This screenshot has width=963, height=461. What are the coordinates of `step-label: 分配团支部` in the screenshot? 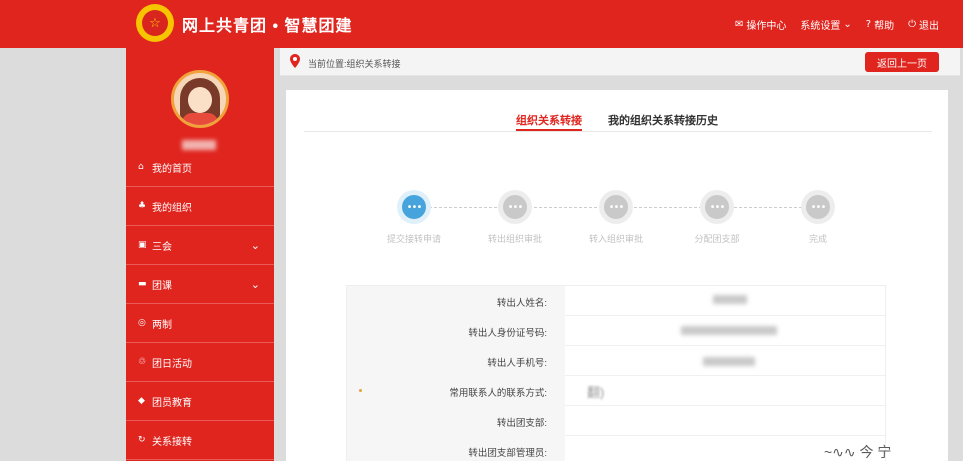 It's located at (717, 239).